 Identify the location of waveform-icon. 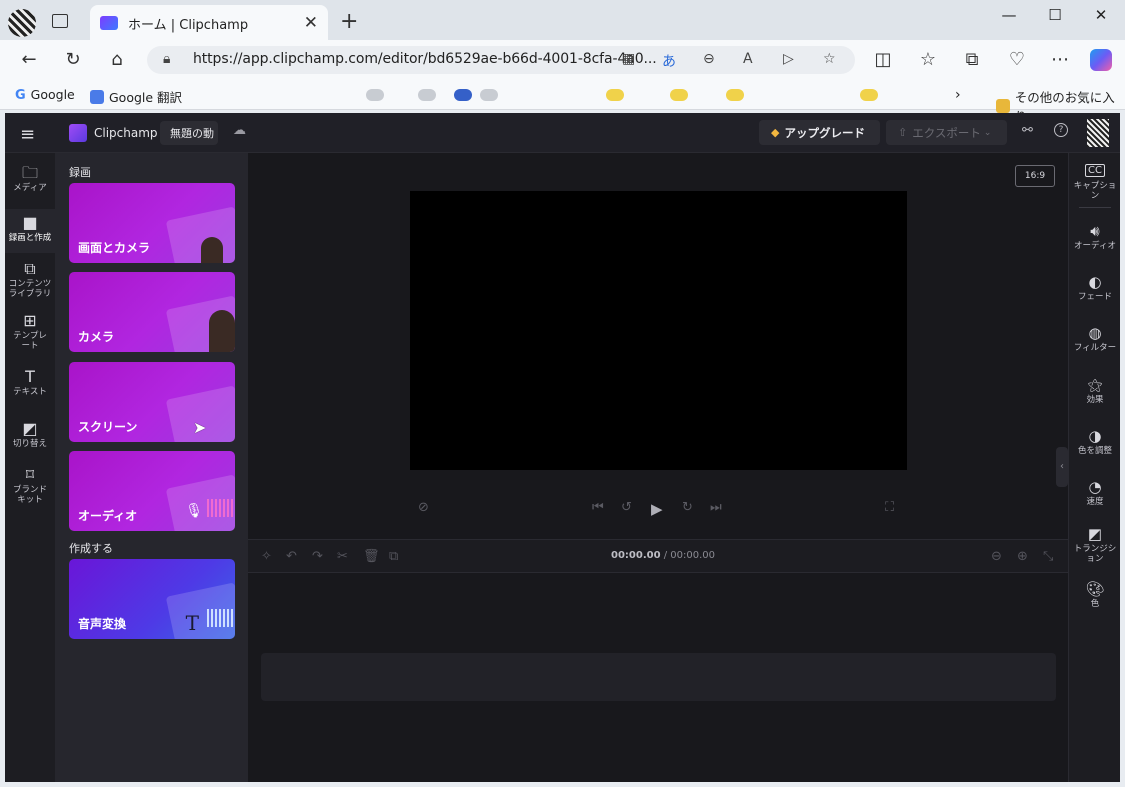
(220, 508).